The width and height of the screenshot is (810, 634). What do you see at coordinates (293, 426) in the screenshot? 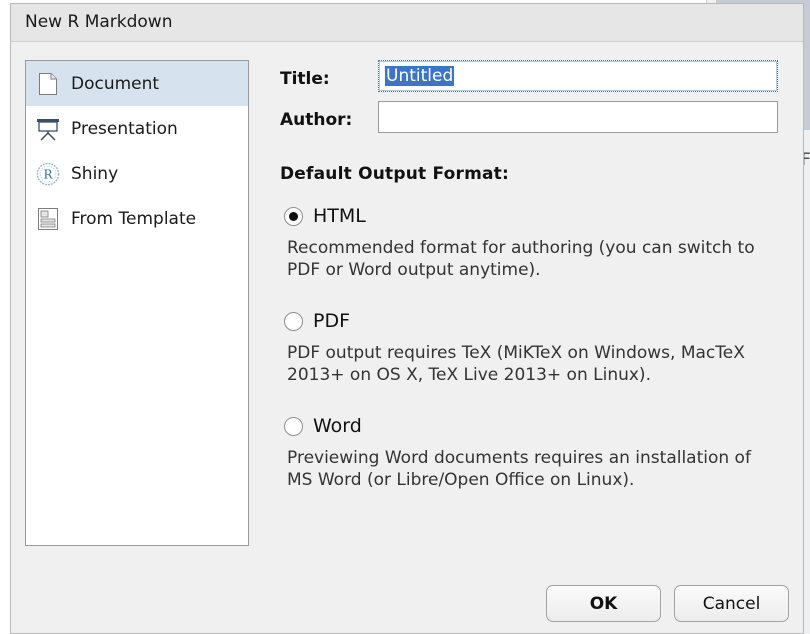
I see `word-radio` at bounding box center [293, 426].